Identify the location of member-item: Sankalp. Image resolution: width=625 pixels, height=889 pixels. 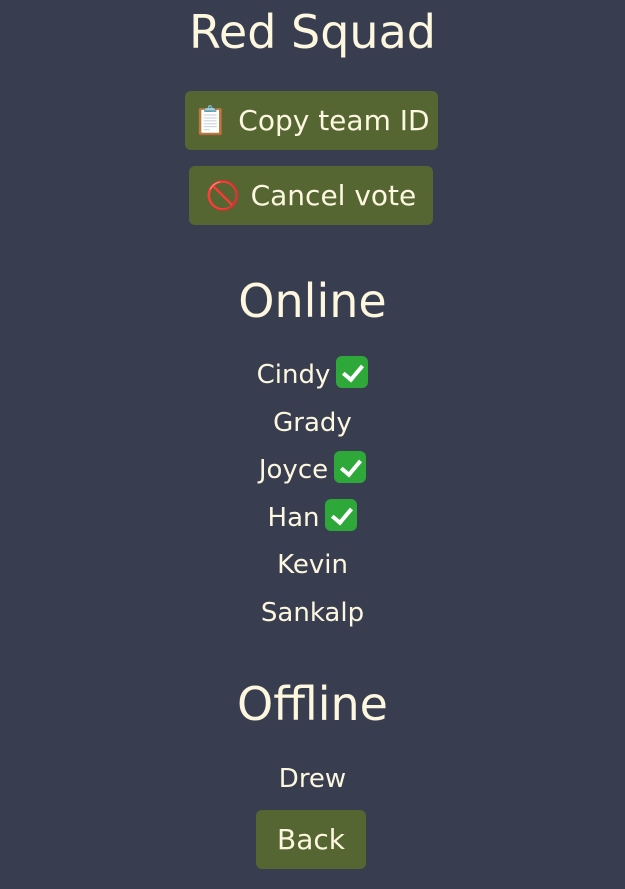
(312, 614).